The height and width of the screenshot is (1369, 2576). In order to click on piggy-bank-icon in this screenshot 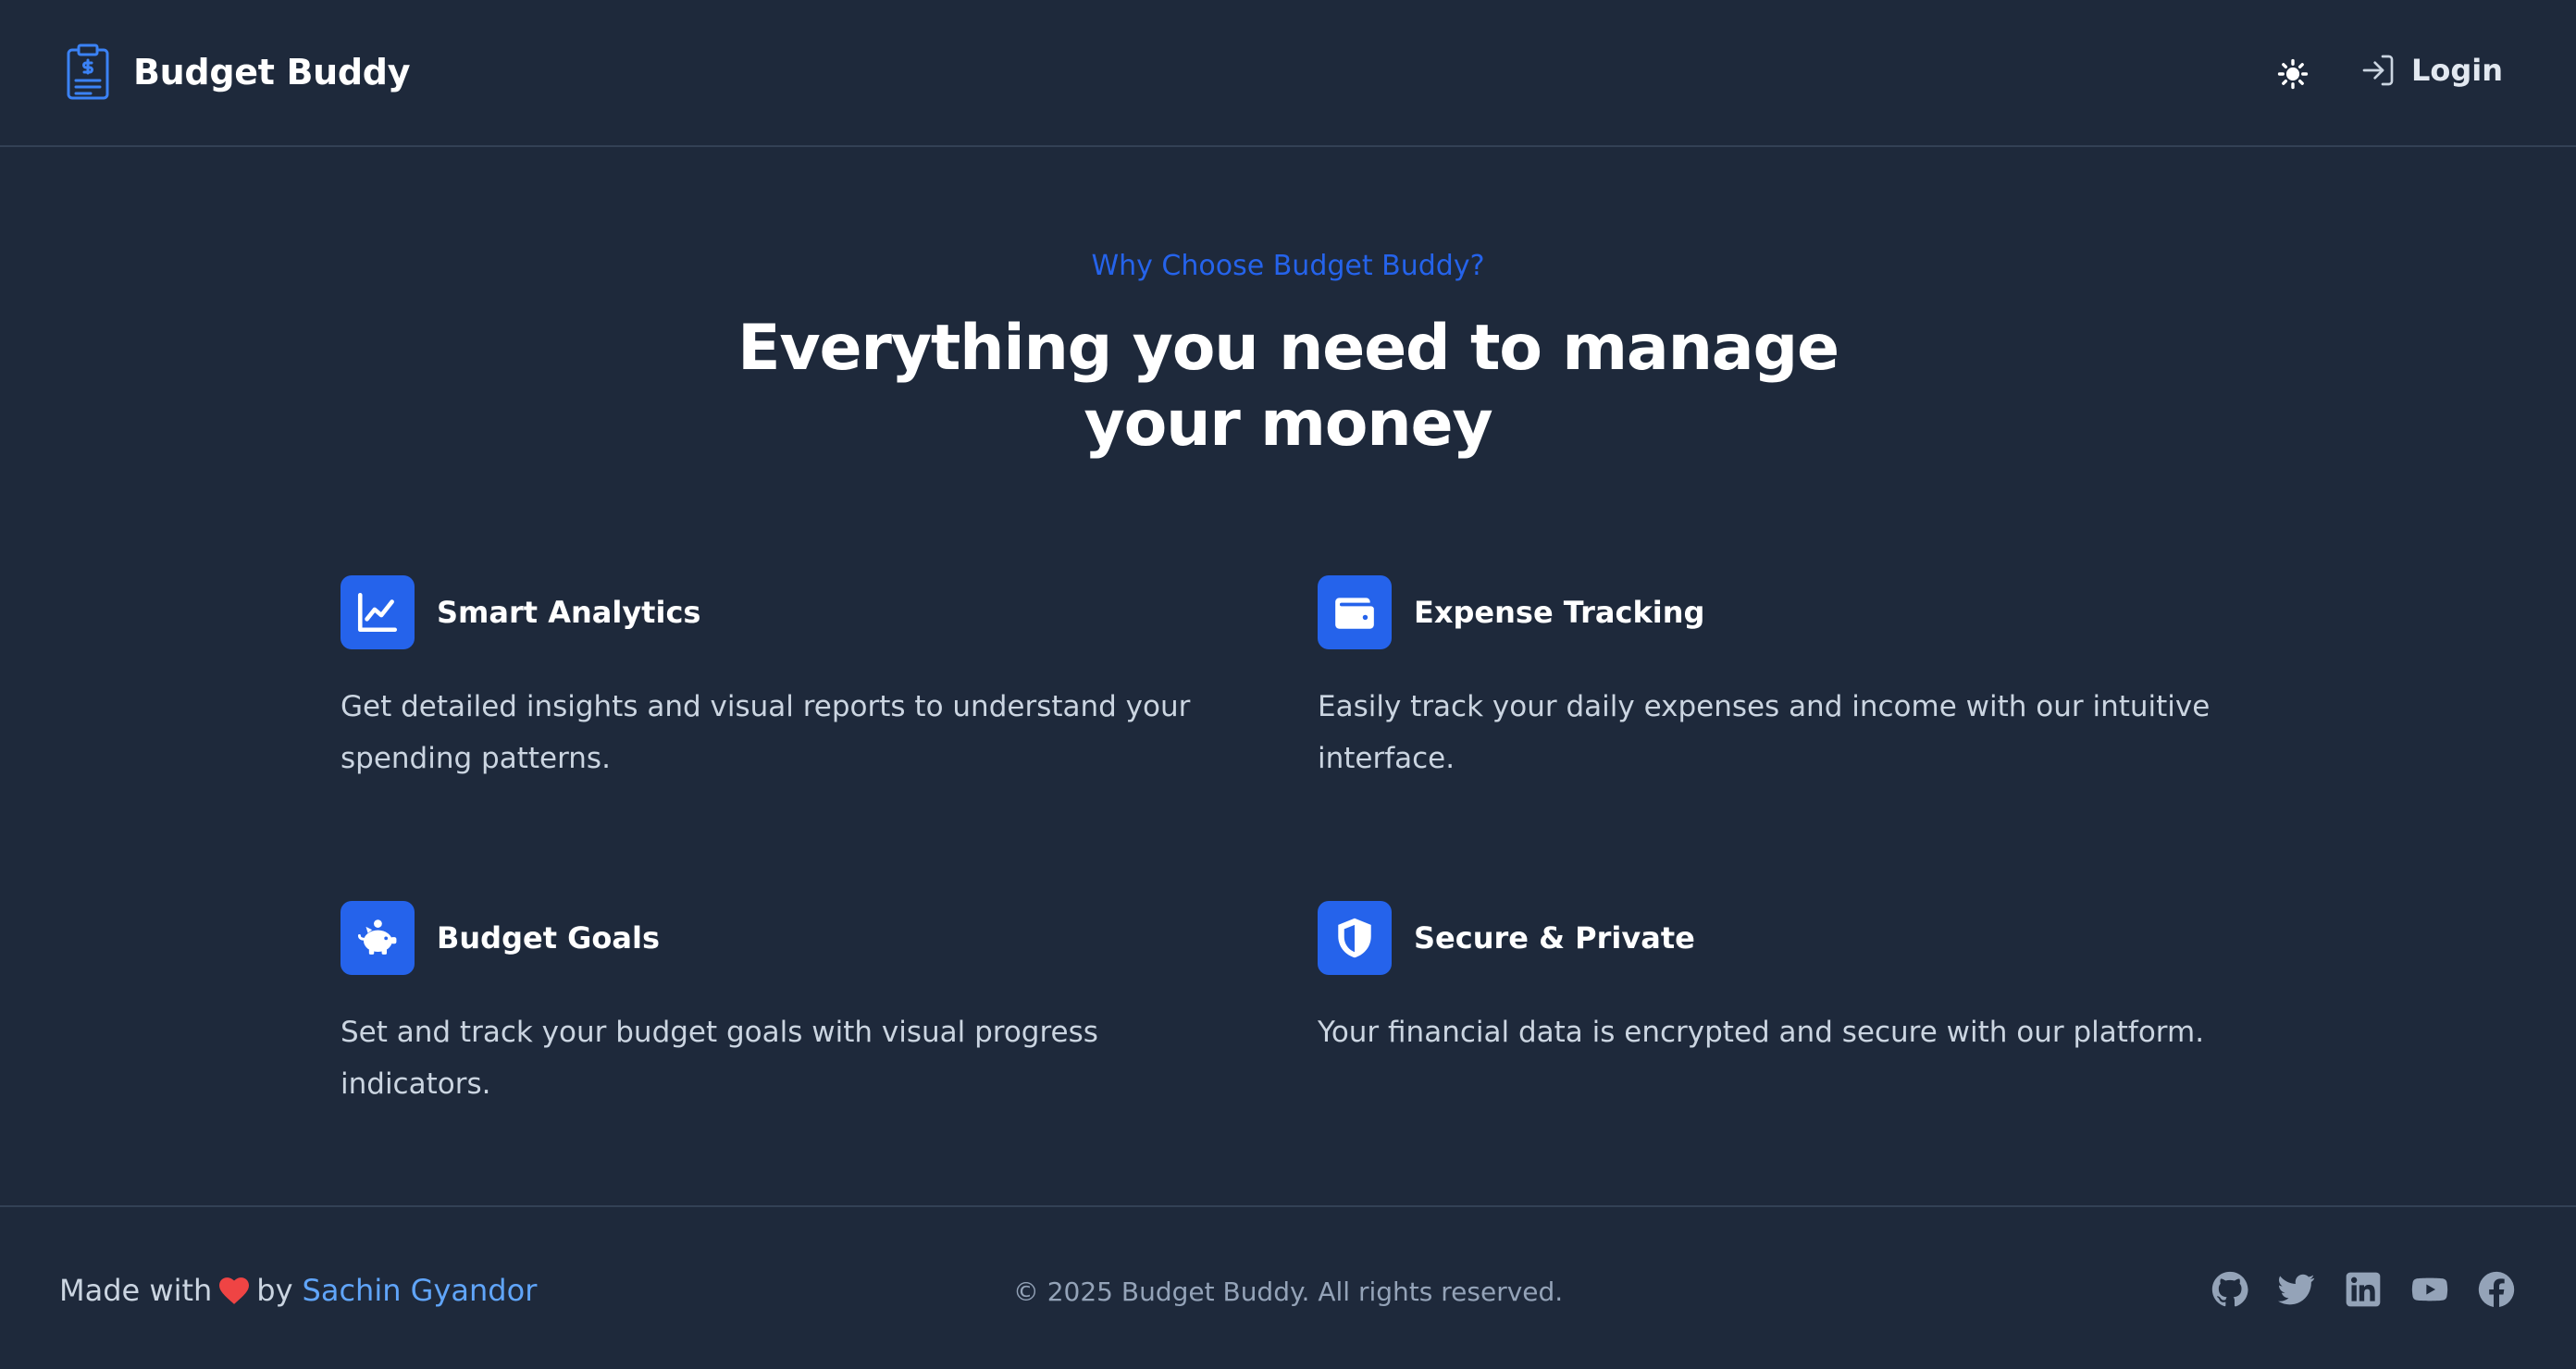, I will do `click(377, 937)`.